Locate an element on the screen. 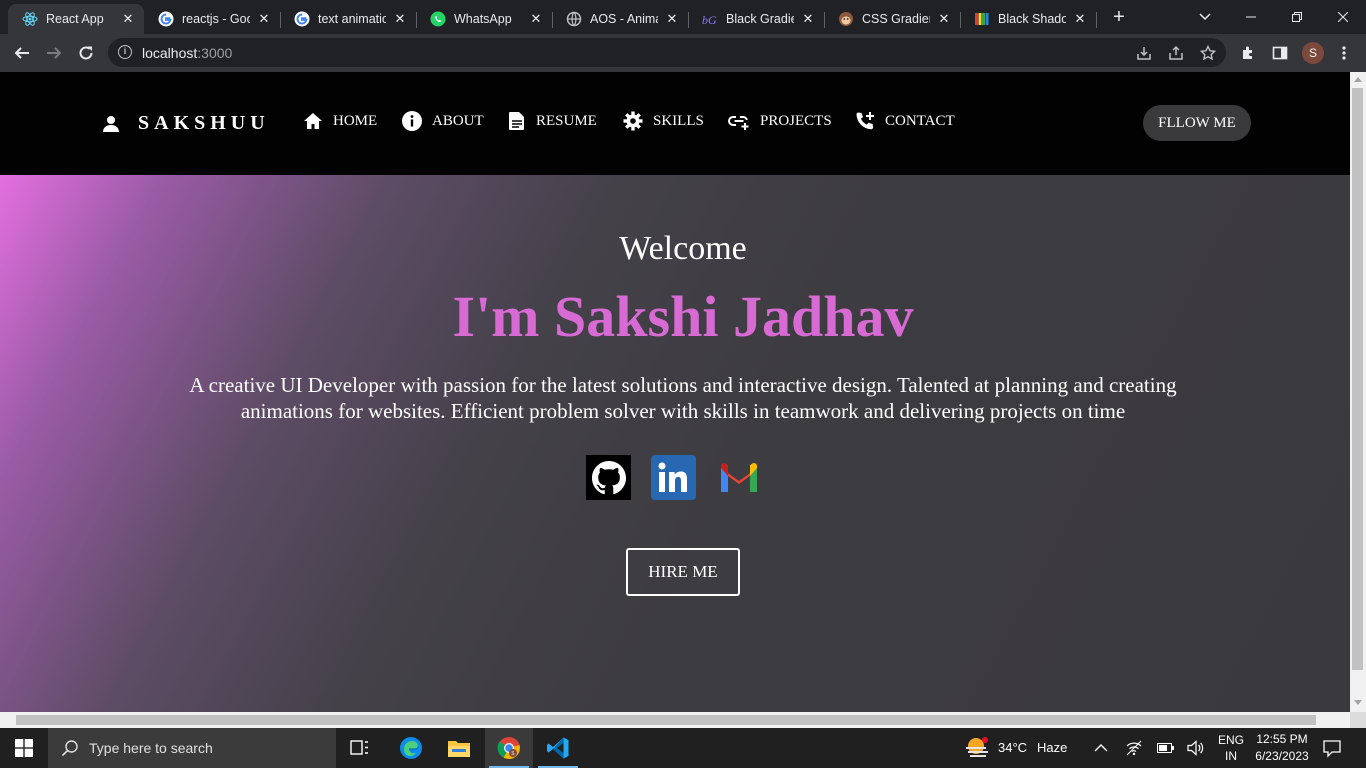  restore-icon is located at coordinates (1297, 17).